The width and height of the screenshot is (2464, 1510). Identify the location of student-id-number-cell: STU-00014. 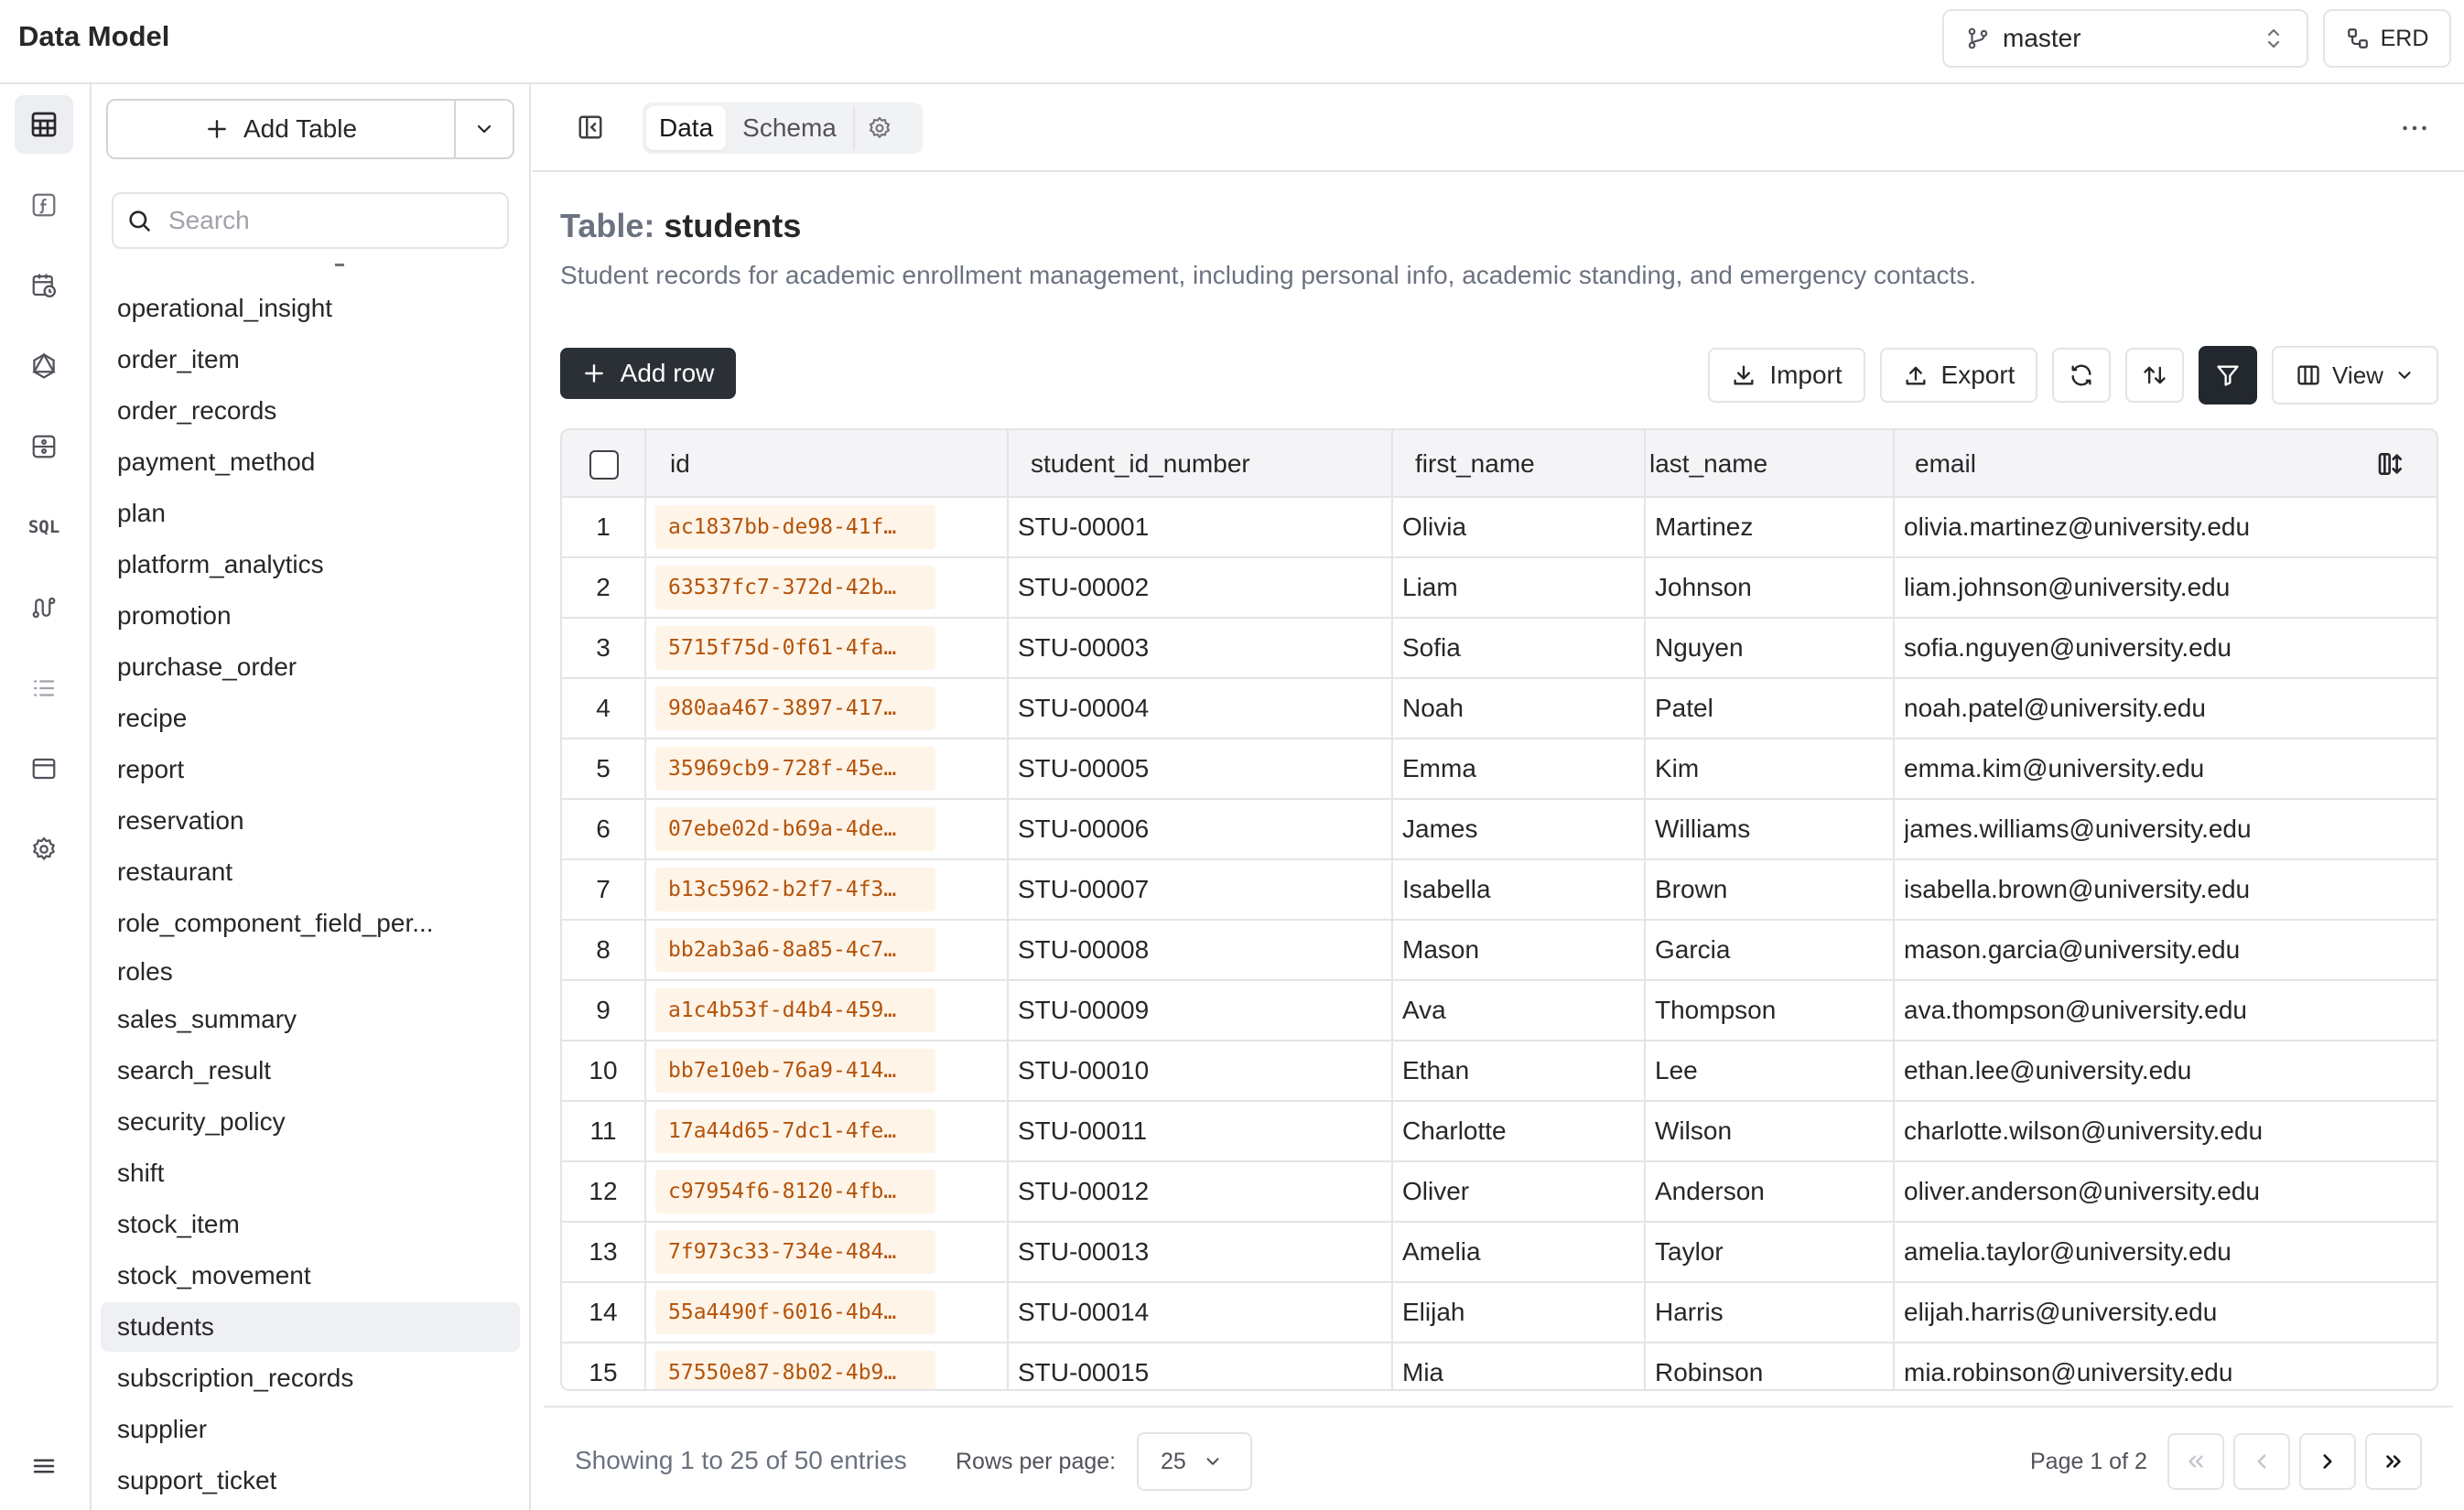
(1201, 1312).